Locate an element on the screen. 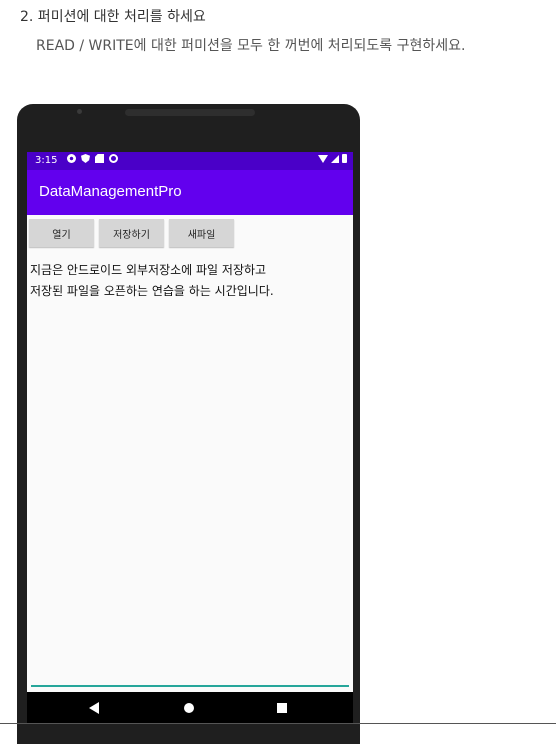 The width and height of the screenshot is (556, 744). new-file-button: 새파일 is located at coordinates (201, 233).